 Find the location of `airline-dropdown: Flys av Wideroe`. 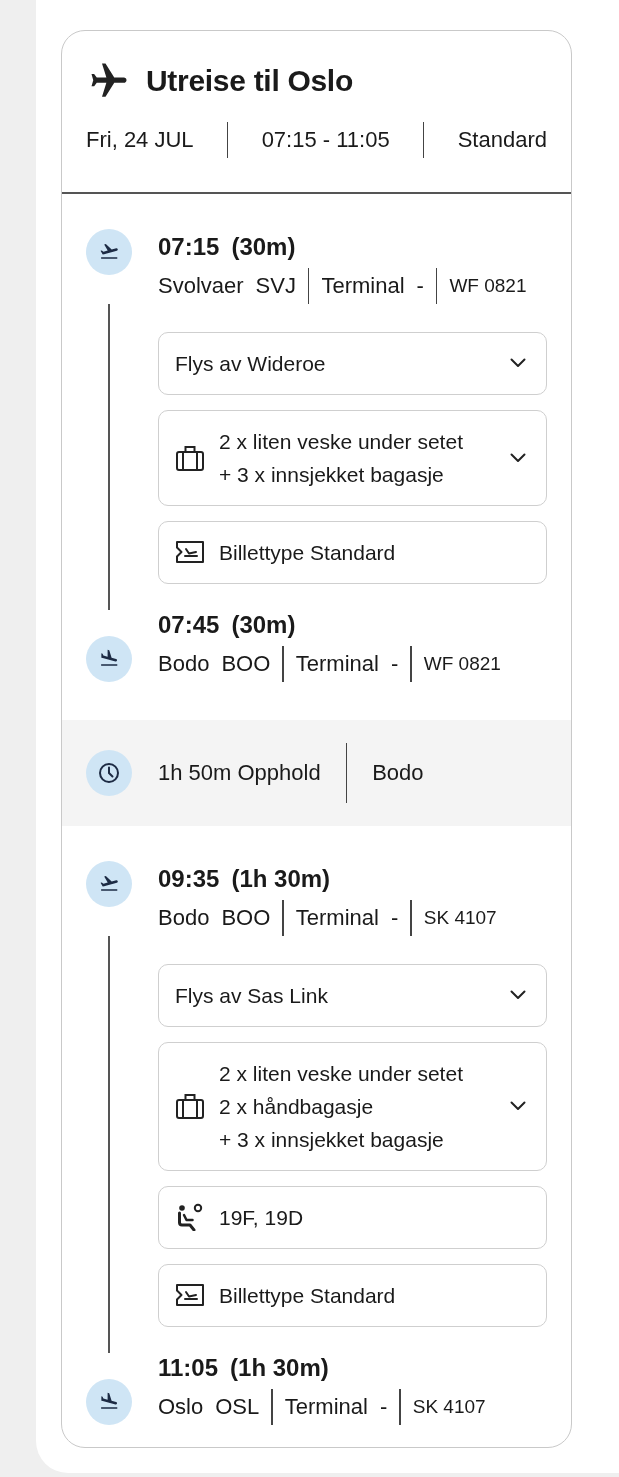

airline-dropdown: Flys av Wideroe is located at coordinates (352, 363).